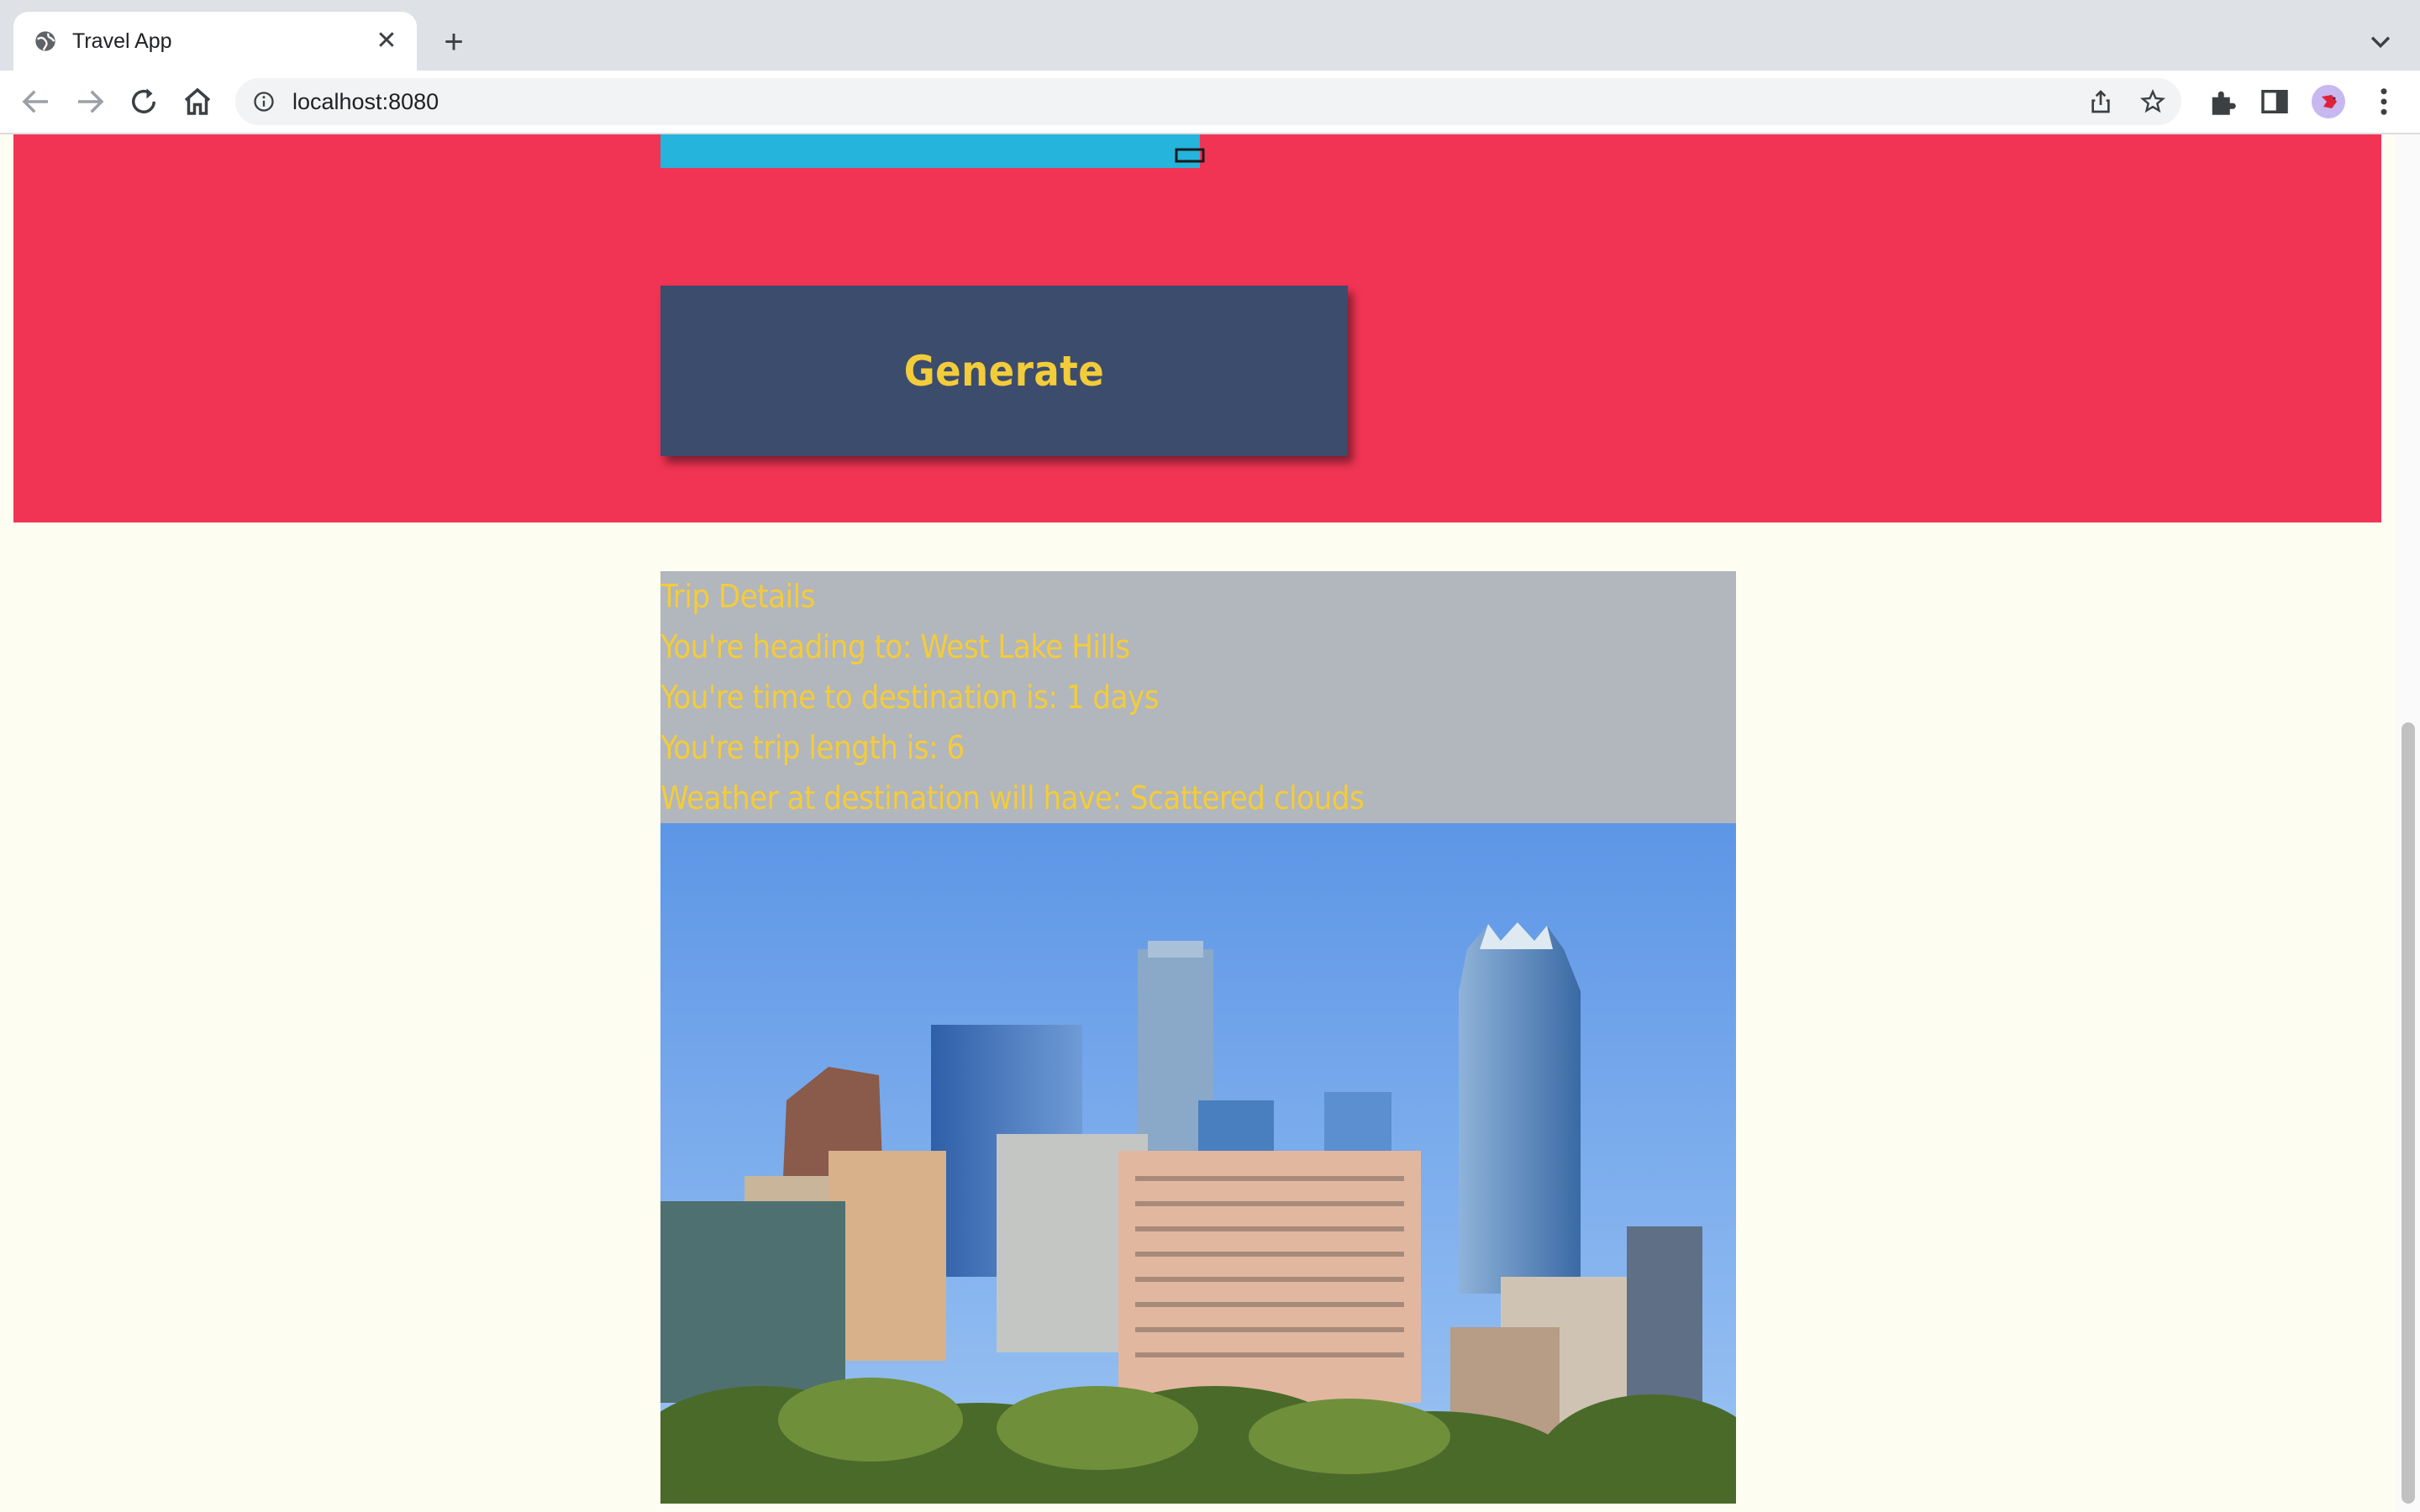 The height and width of the screenshot is (1512, 2420). Describe the element at coordinates (1190, 149) in the screenshot. I see `calendar-icon` at that location.